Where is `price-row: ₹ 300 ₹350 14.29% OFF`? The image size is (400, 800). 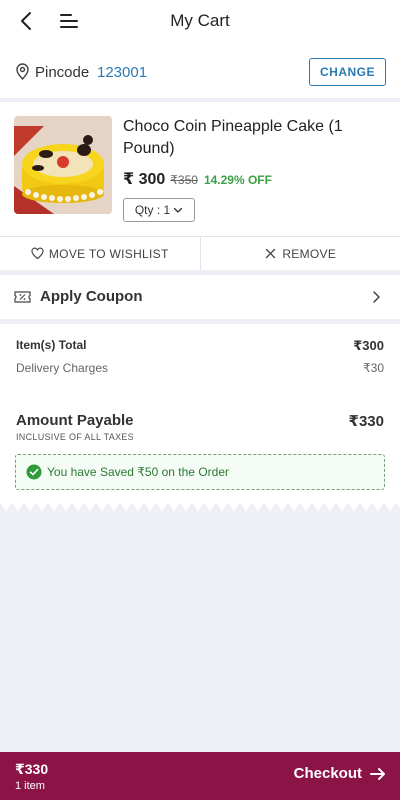 price-row: ₹ 300 ₹350 14.29% OFF is located at coordinates (197, 179).